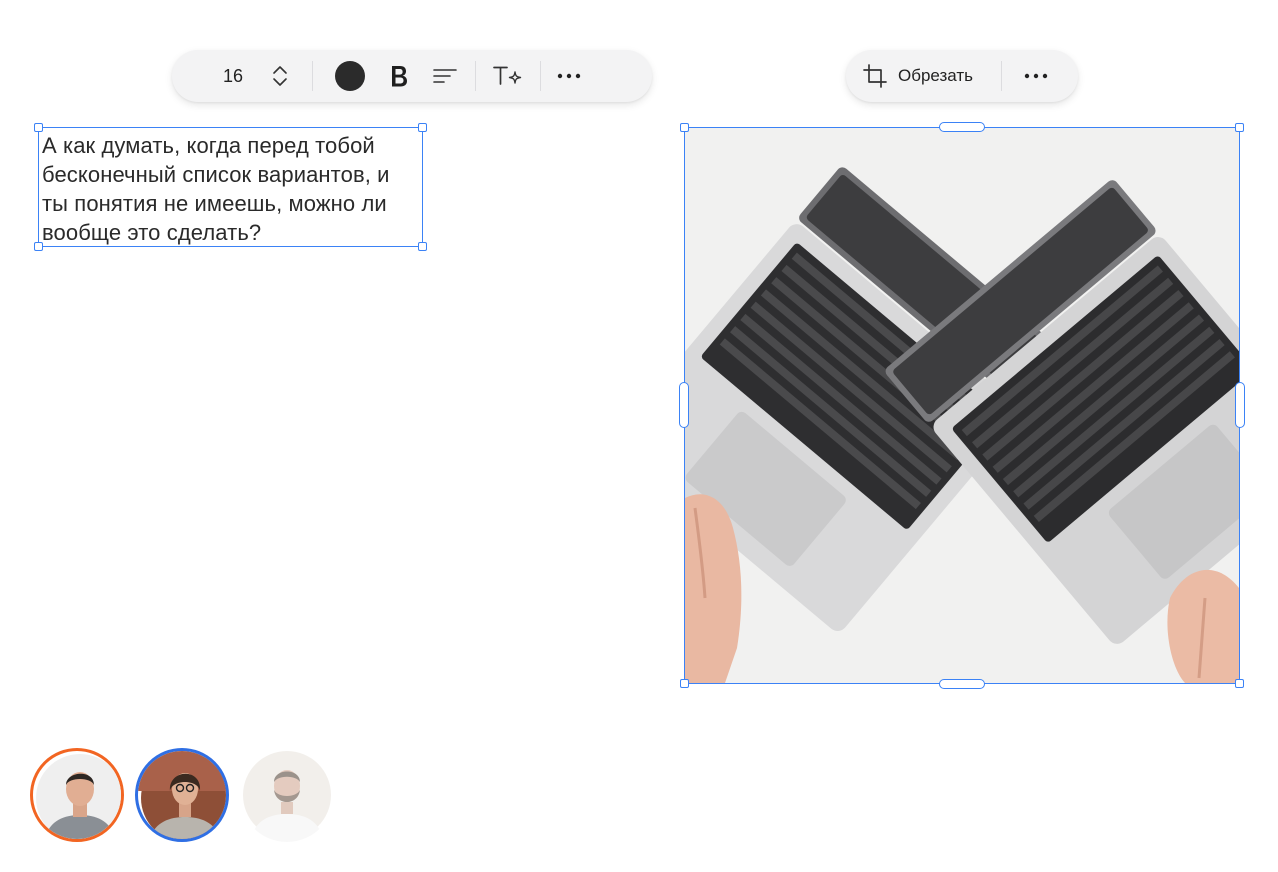  I want to click on resize-handle-bottom, so click(962, 684).